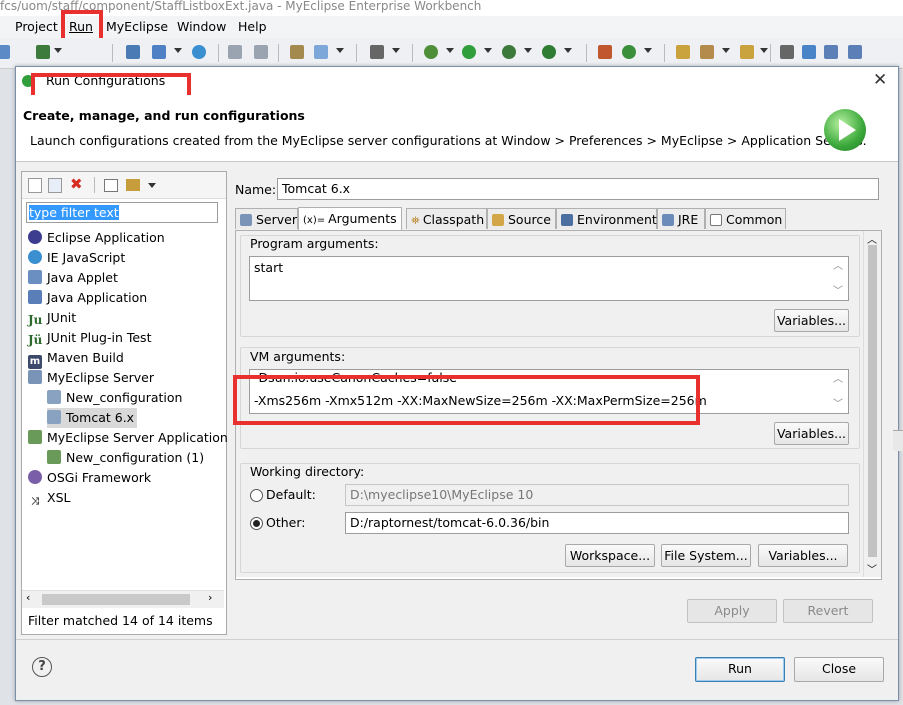 The image size is (903, 705). I want to click on camera-icon, so click(377, 52).